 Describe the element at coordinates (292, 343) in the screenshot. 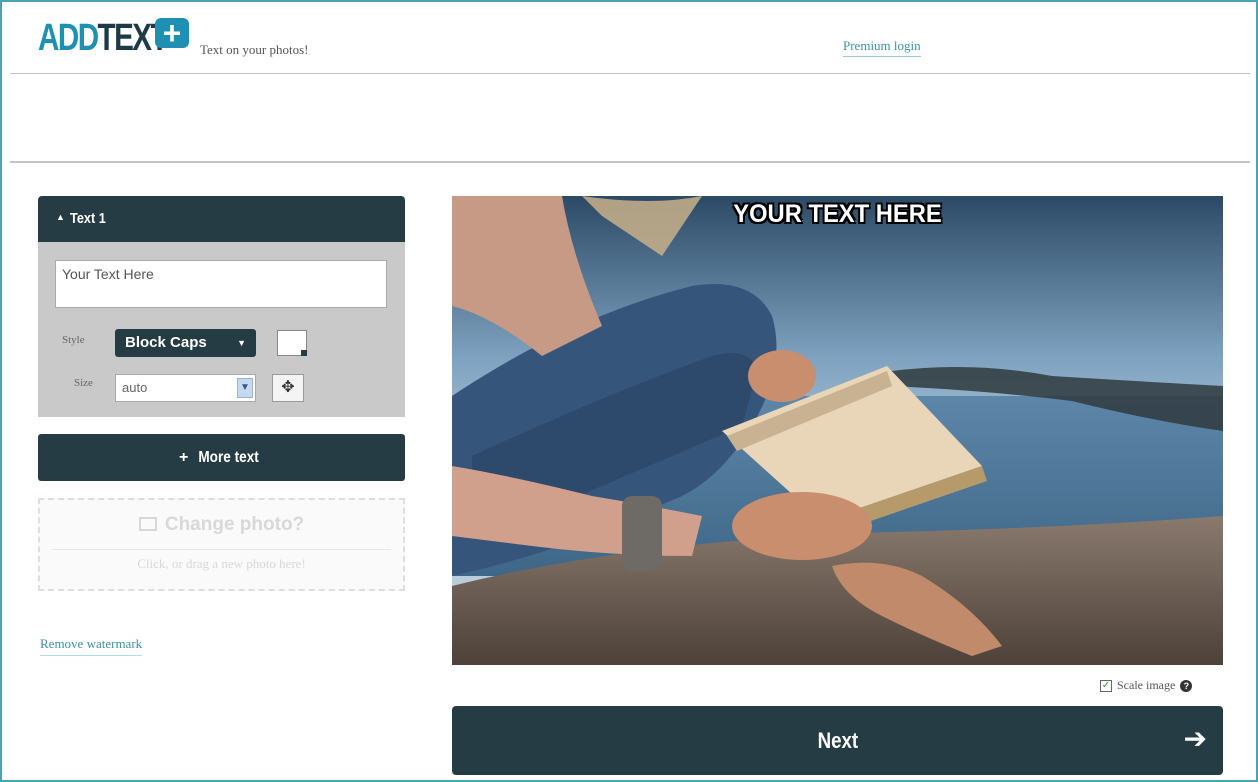

I see `color-swatch-icon` at that location.